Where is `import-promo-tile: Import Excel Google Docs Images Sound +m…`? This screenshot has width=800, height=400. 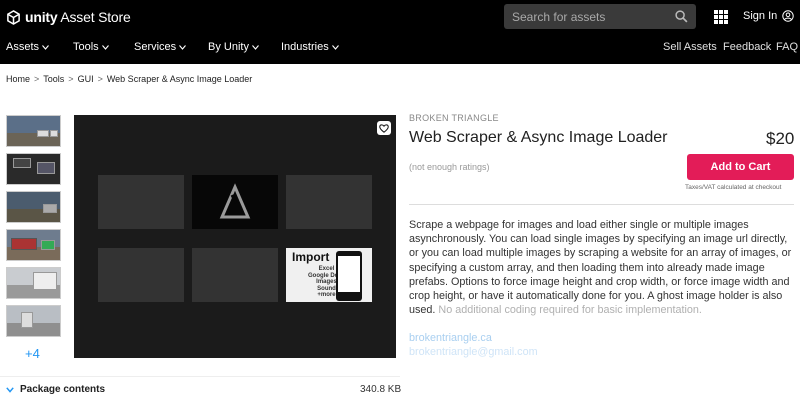
import-promo-tile: Import Excel Google Docs Images Sound +m… is located at coordinates (329, 275).